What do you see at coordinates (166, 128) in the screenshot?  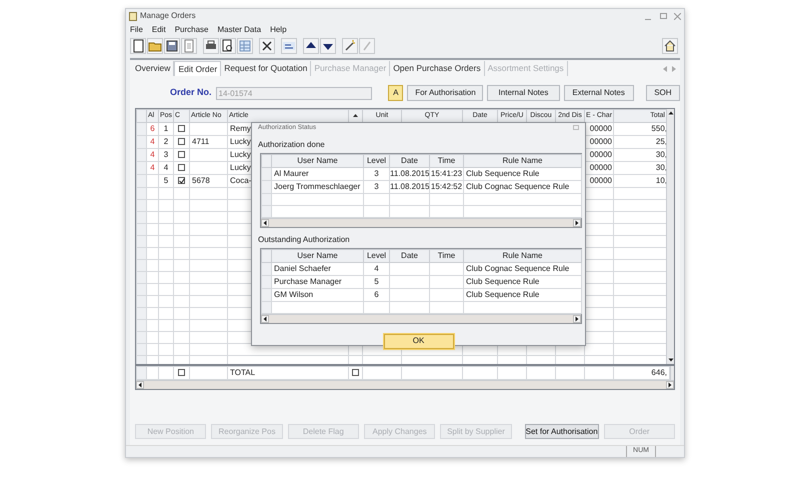 I see `table-cell: 1` at bounding box center [166, 128].